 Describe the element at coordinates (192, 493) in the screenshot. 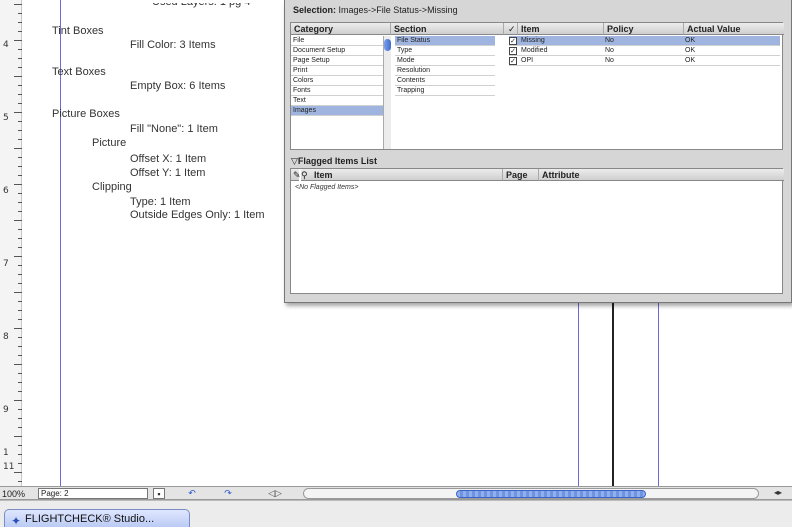

I see `undo-icon: ↶` at that location.